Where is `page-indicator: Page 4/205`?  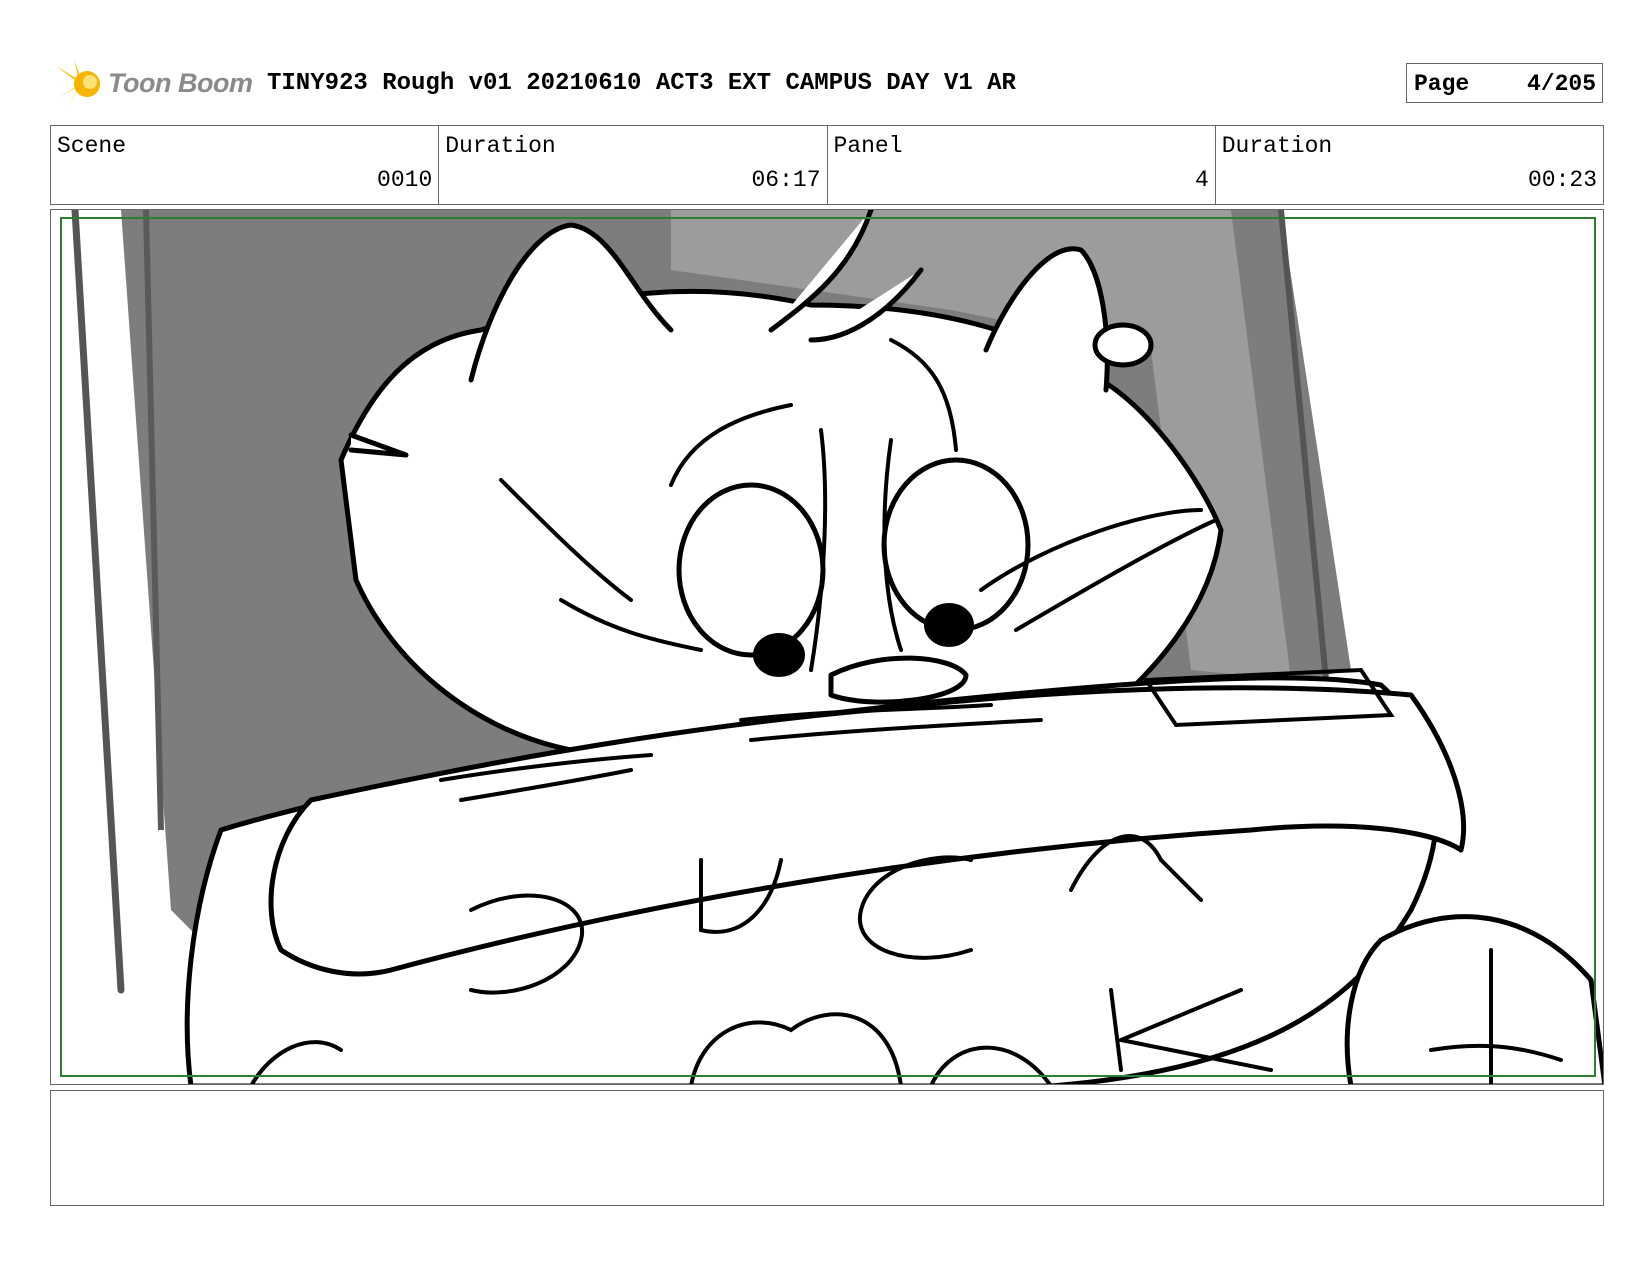
page-indicator: Page 4/205 is located at coordinates (1504, 83).